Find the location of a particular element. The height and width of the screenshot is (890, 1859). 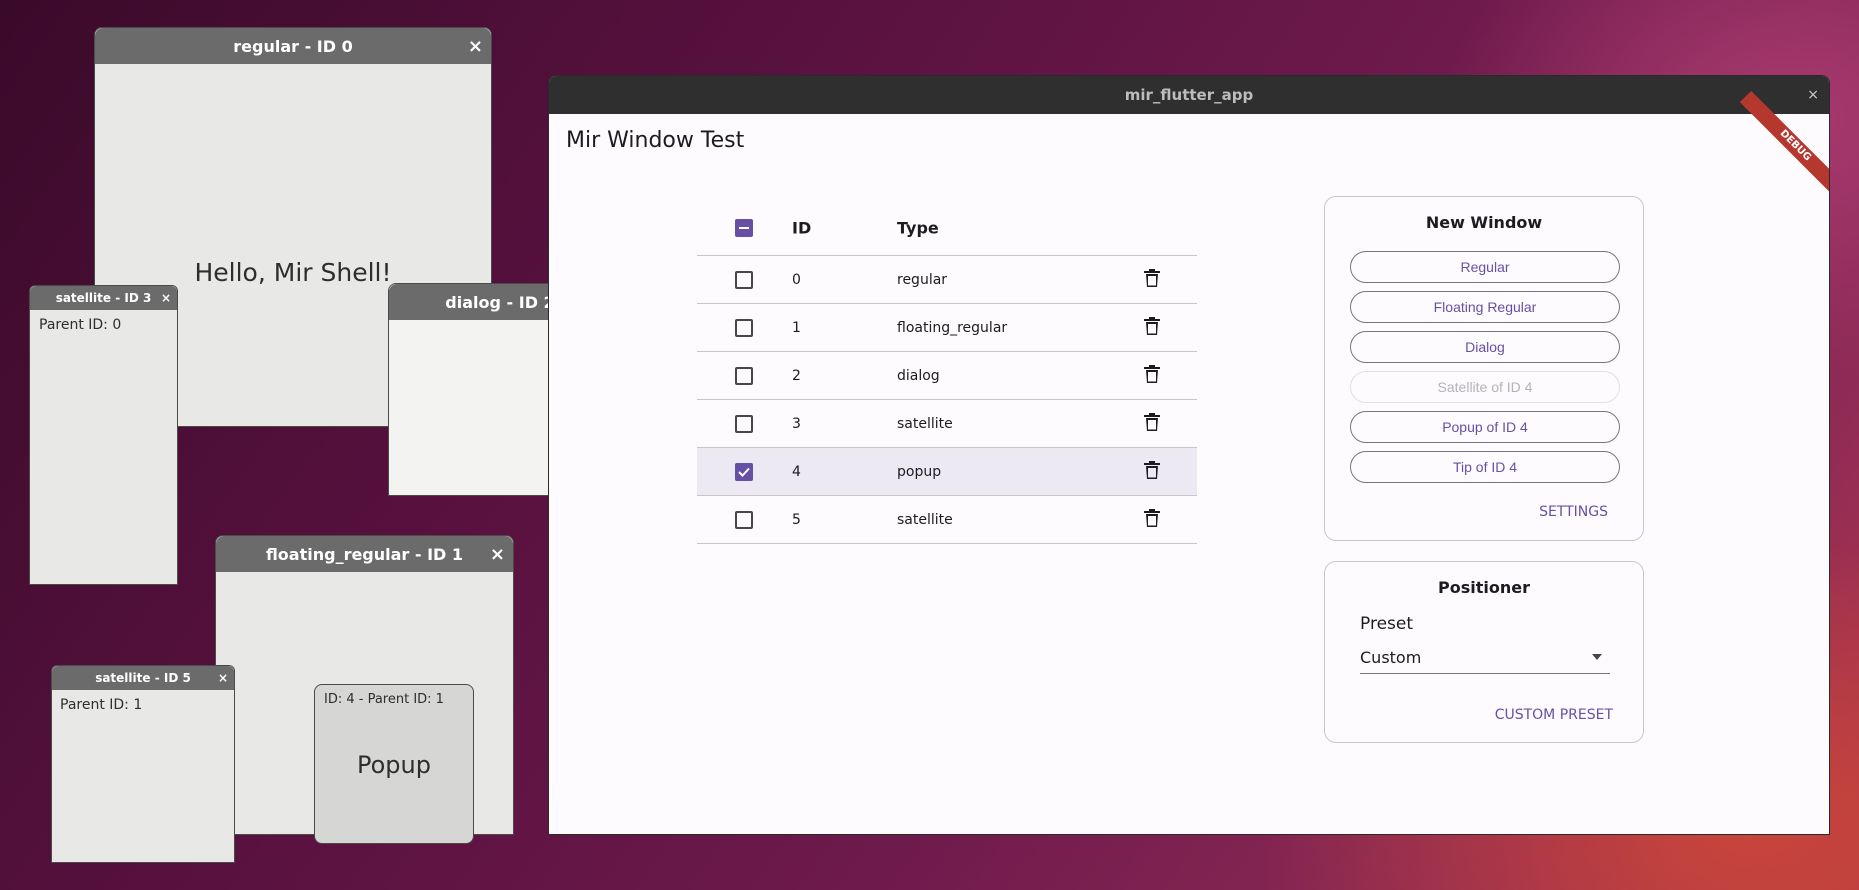

dialog-button: Dialog is located at coordinates (1485, 347).